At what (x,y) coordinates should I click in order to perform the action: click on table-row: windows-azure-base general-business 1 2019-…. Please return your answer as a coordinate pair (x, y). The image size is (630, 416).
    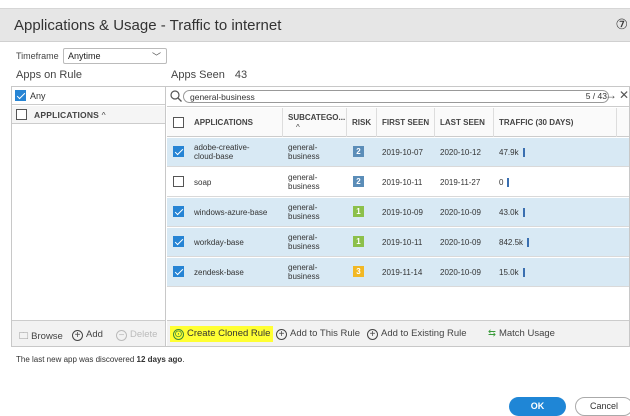
    Looking at the image, I should click on (398, 212).